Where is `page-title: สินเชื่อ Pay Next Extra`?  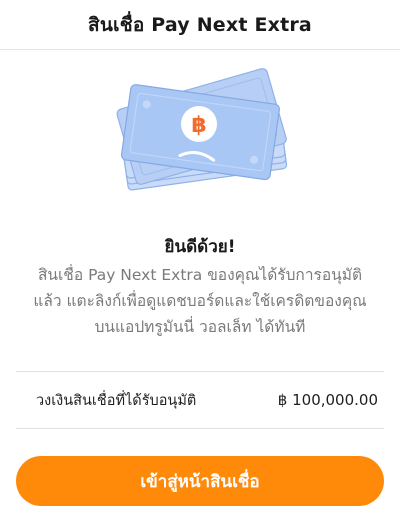
page-title: สินเชื่อ Pay Next Extra is located at coordinates (200, 24).